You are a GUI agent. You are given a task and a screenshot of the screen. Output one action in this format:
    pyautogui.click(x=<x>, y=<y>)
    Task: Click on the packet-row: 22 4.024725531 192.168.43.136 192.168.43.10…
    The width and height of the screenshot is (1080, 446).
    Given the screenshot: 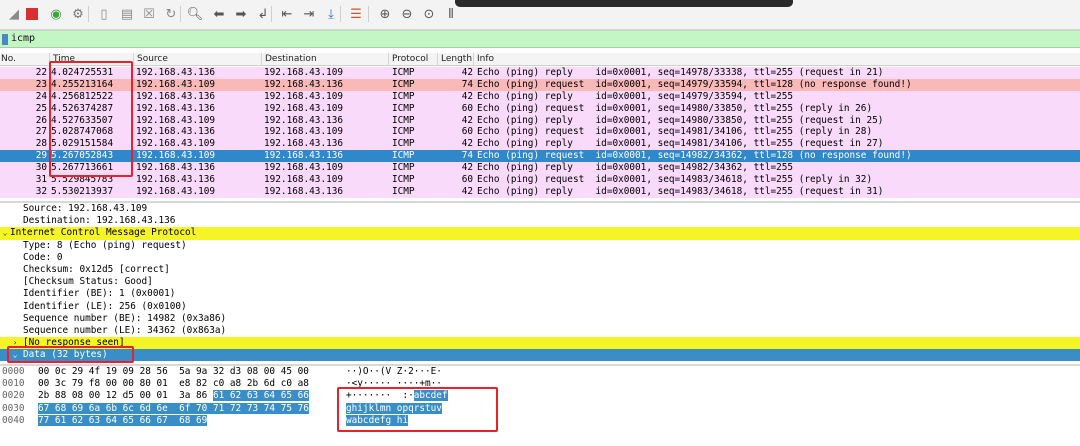 What is the action you would take?
    pyautogui.click(x=540, y=73)
    